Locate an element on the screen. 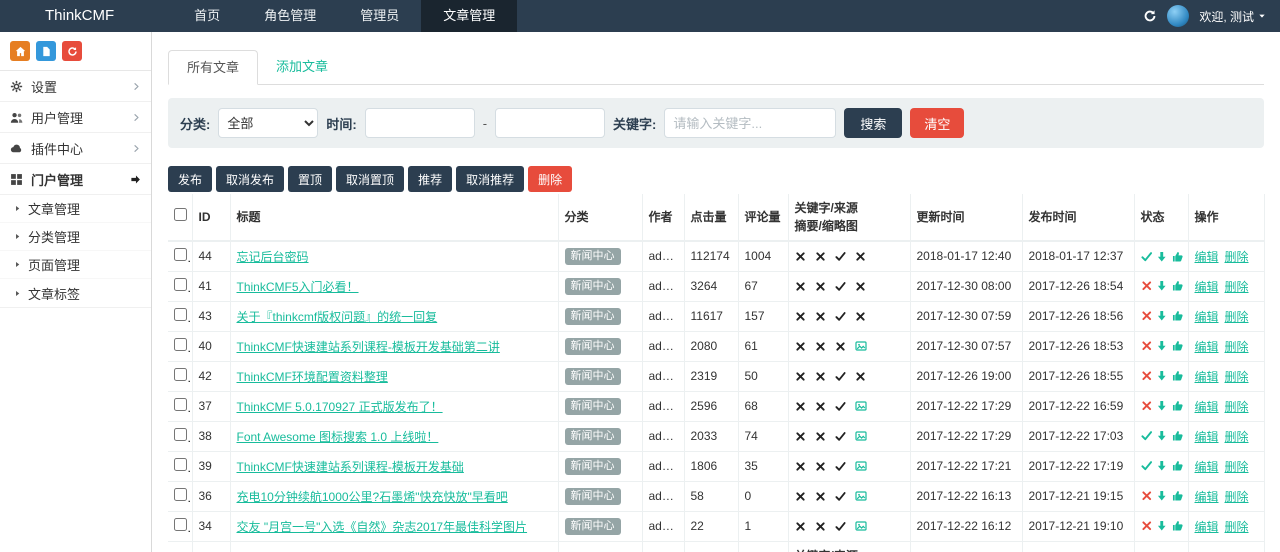 The height and width of the screenshot is (552, 1280). sidebar-item-settings-toggle: 设置 is located at coordinates (75, 86).